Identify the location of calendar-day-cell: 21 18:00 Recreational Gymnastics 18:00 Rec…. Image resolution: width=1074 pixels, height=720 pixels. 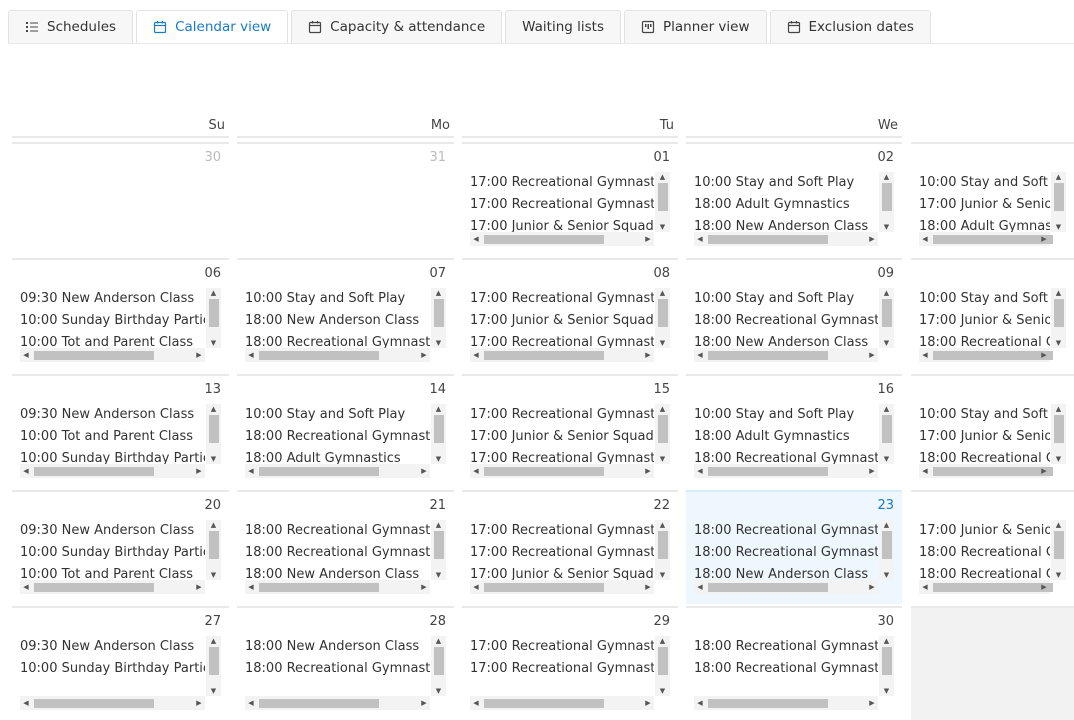
(345, 547).